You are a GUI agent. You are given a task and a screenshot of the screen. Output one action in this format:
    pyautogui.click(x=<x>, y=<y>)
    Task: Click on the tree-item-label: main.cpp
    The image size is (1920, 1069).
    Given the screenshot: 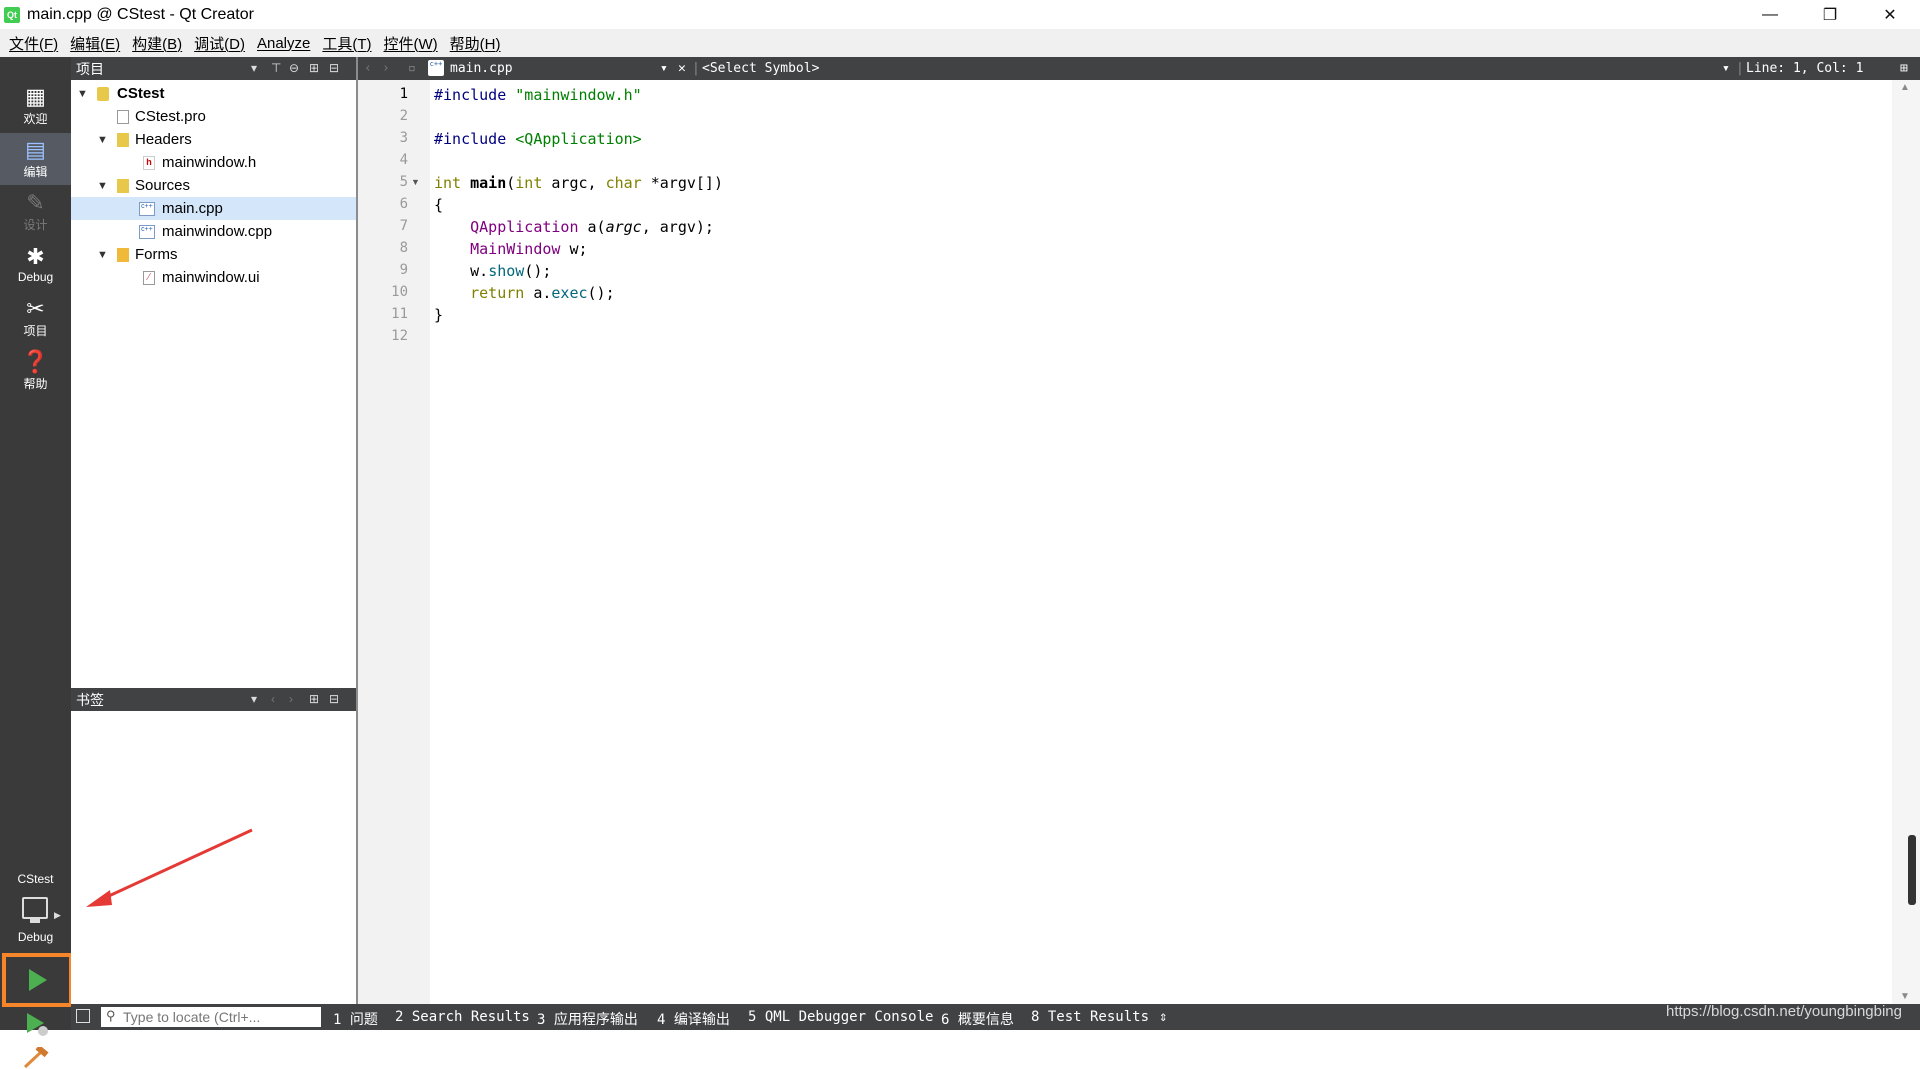 What is the action you would take?
    pyautogui.click(x=192, y=208)
    